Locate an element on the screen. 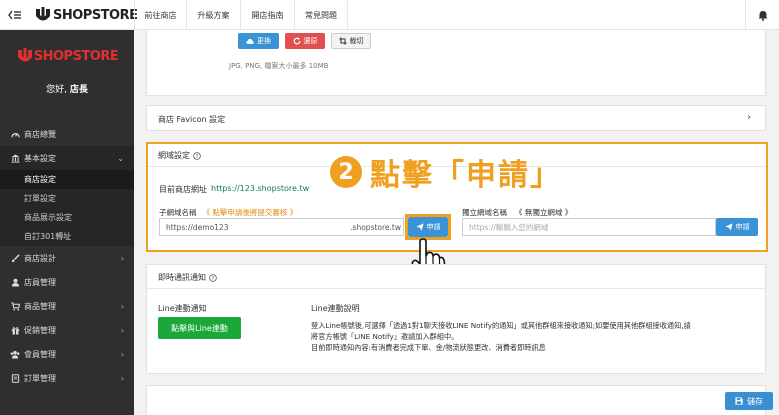 Image resolution: width=779 pixels, height=415 pixels. step-instruction: 點擊「申請」 is located at coordinates (466, 175).